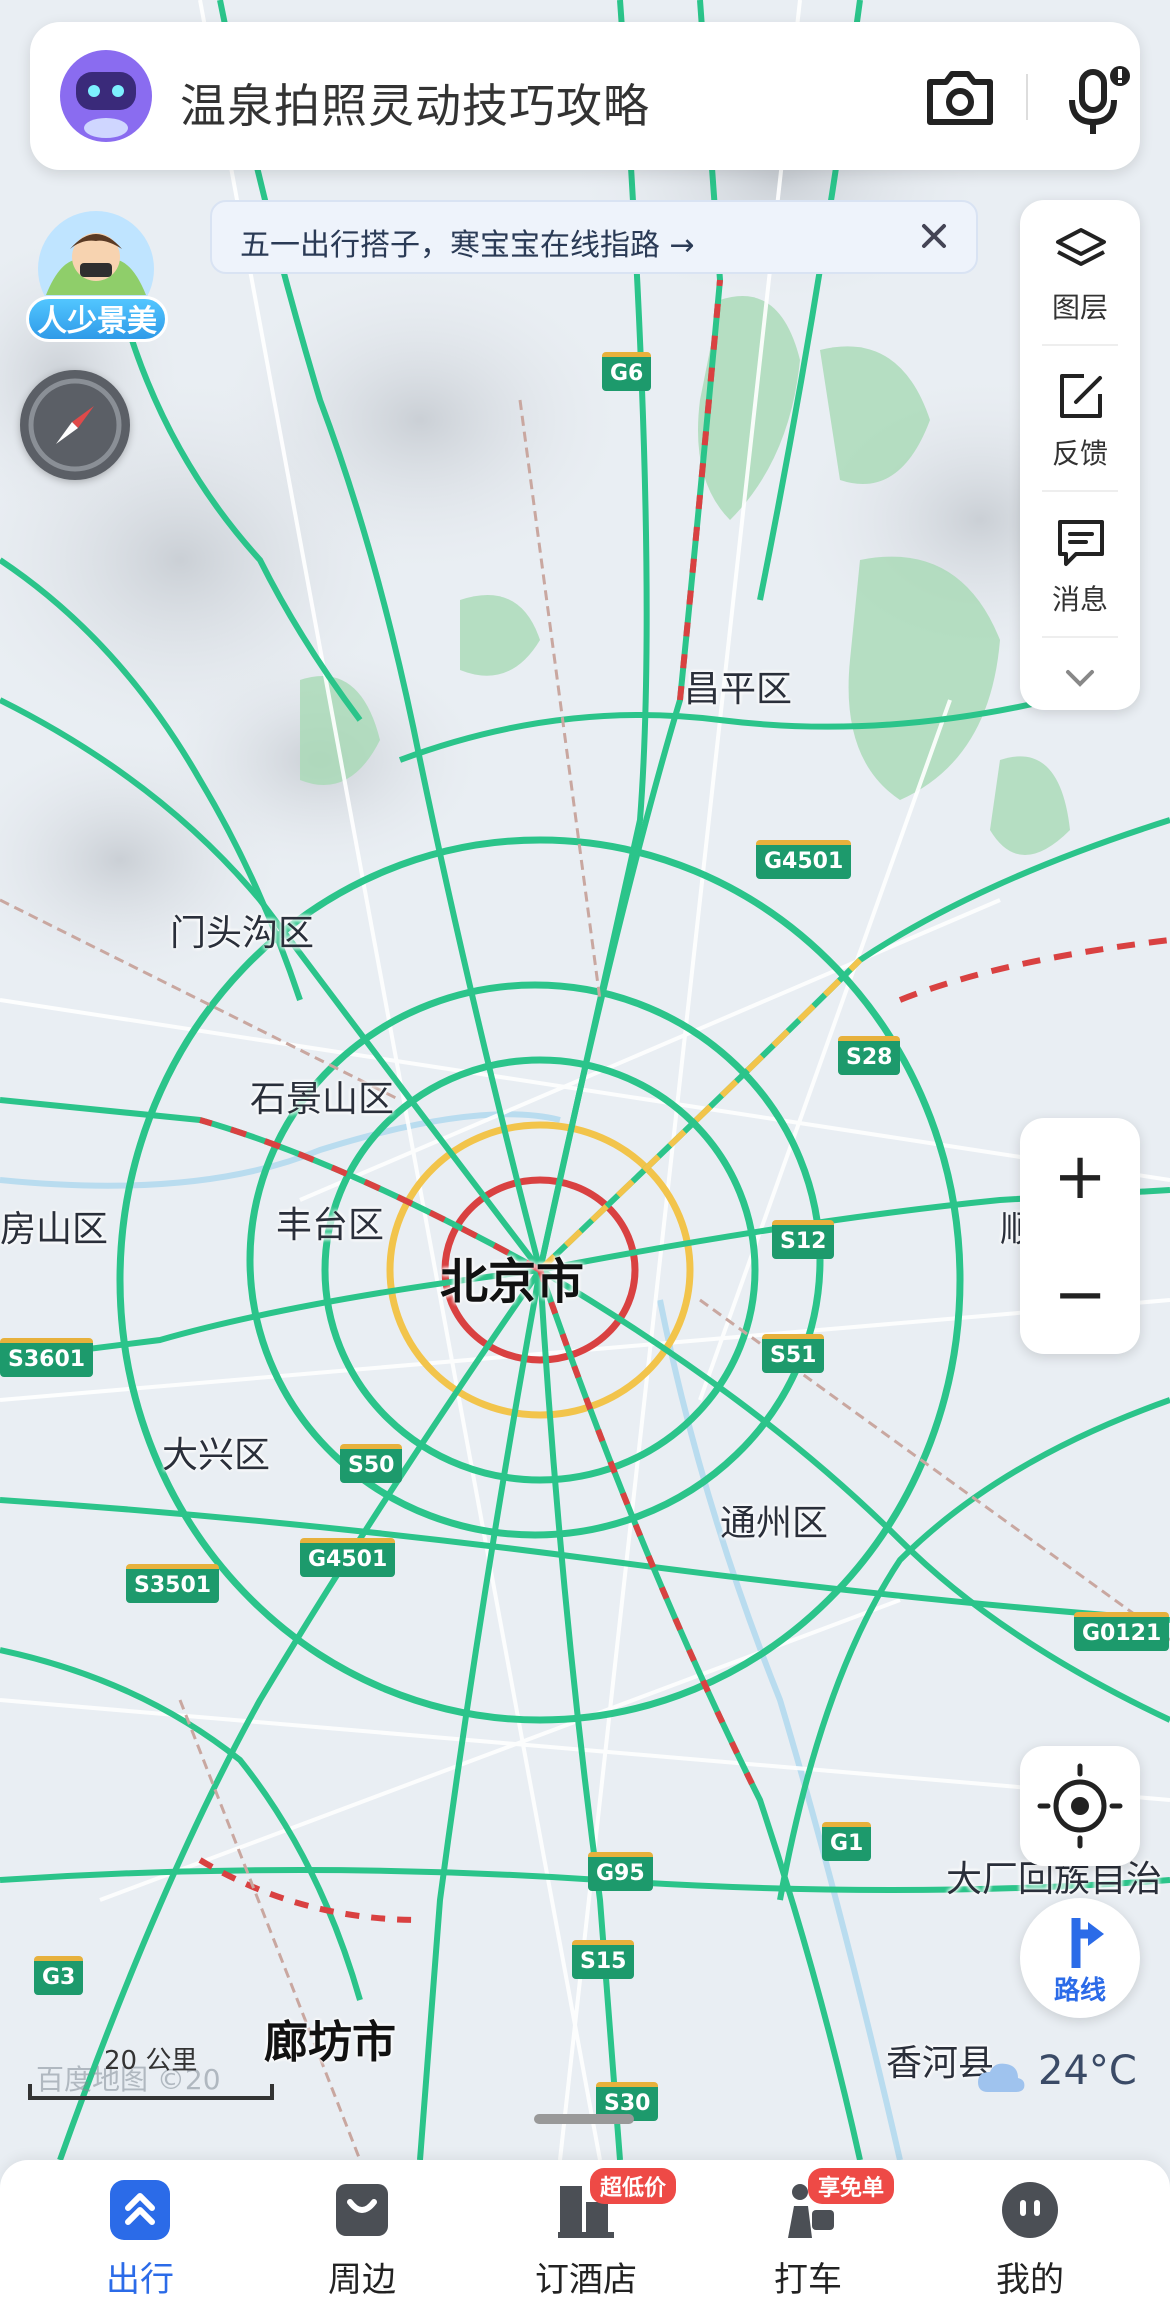 This screenshot has height=2320, width=1170. I want to click on road-shield: S3601, so click(47, 1357).